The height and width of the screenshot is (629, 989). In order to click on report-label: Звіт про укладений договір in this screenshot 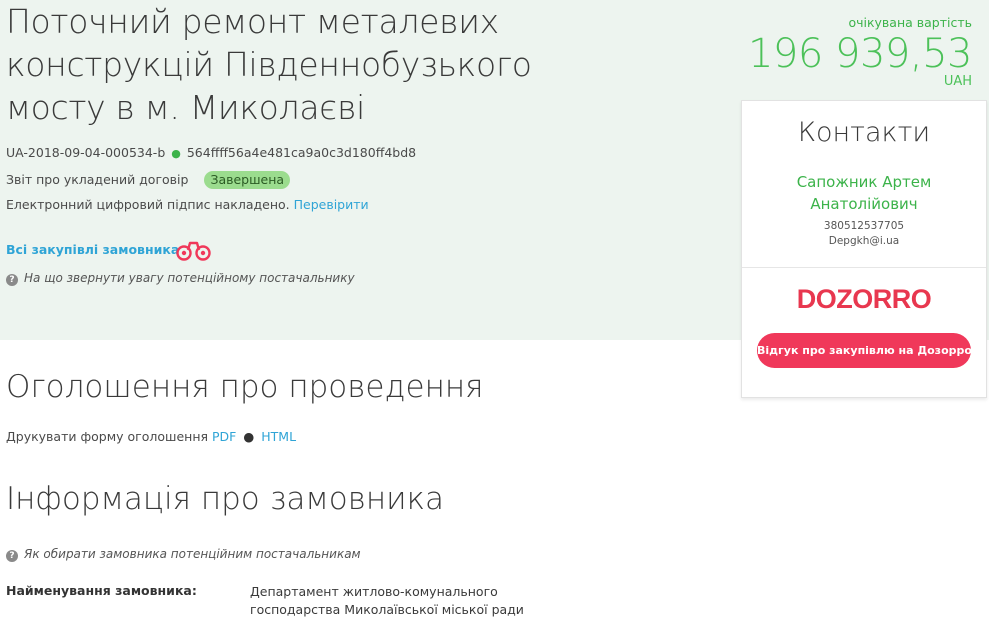, I will do `click(97, 179)`.